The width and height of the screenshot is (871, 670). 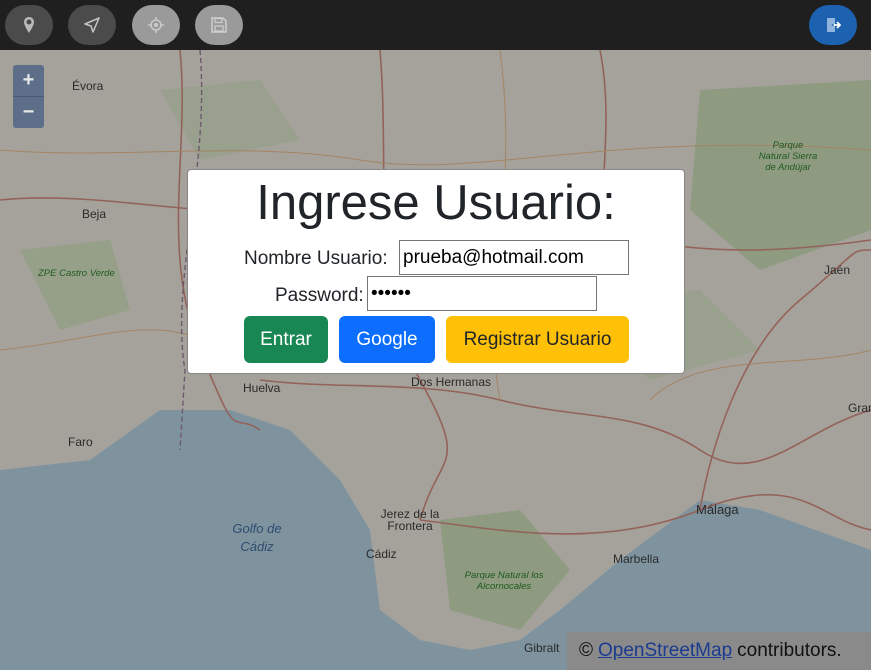 I want to click on navigation-arrow-icon, so click(x=92, y=25).